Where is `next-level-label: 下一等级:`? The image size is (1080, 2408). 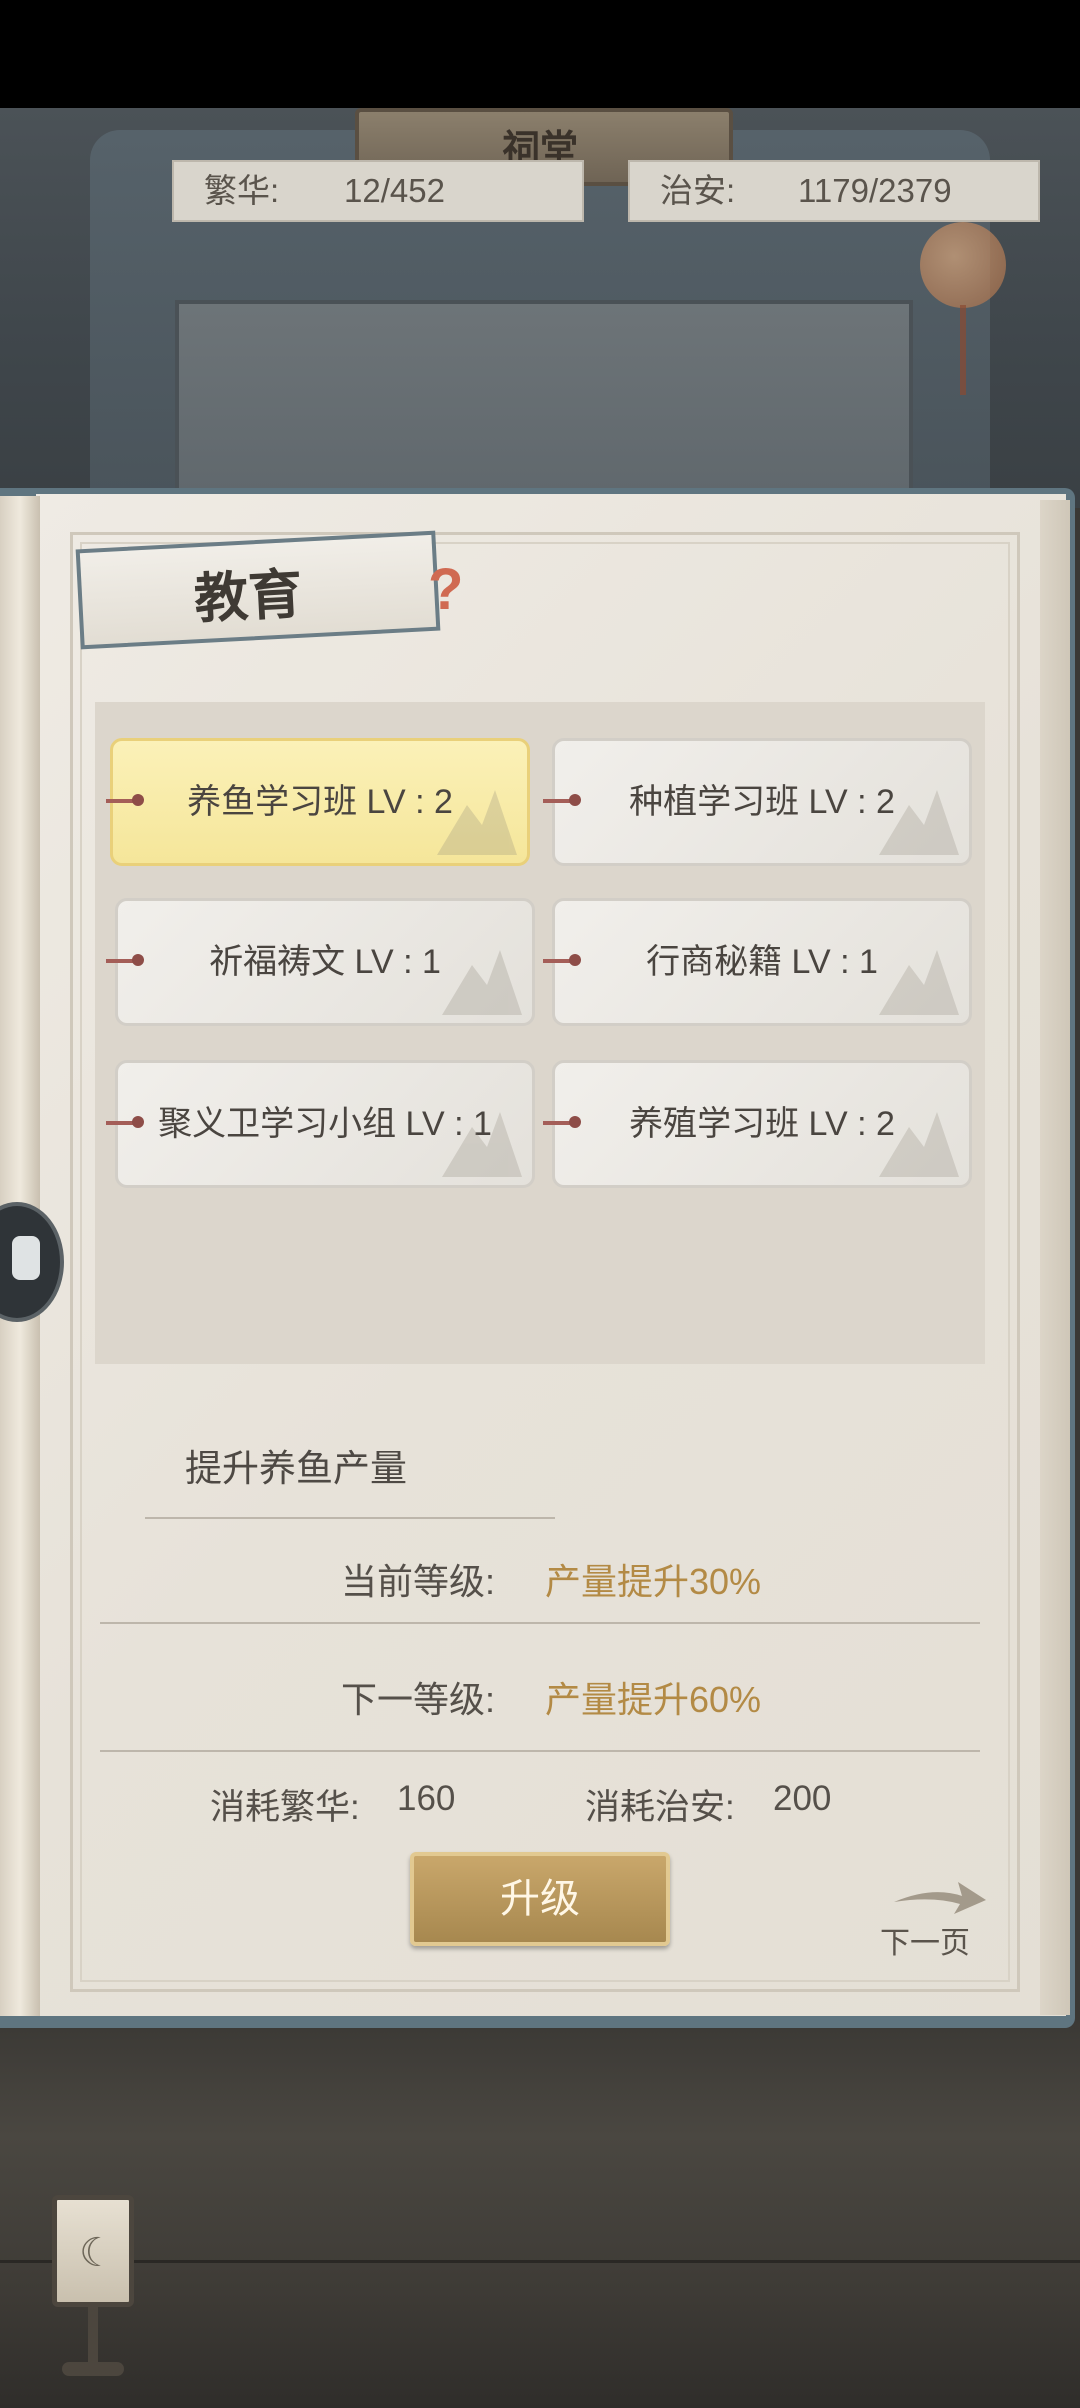
next-level-label: 下一等级: is located at coordinates (417, 1699).